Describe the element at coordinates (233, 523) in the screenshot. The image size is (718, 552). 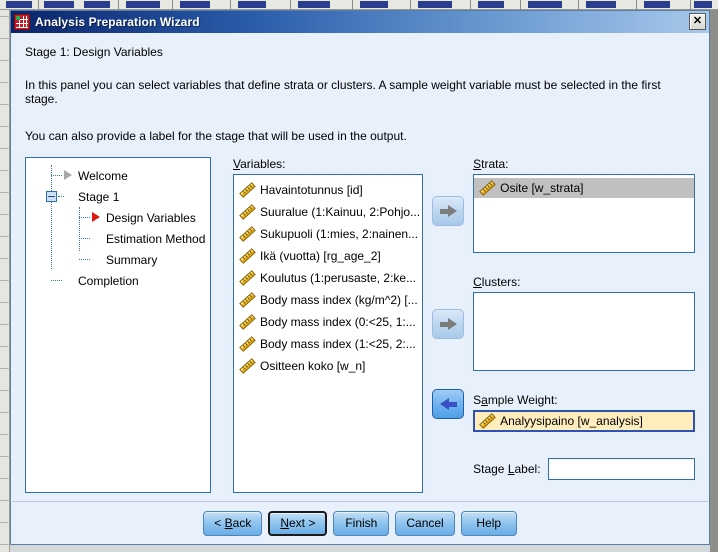
I see `back-button: < Back` at that location.